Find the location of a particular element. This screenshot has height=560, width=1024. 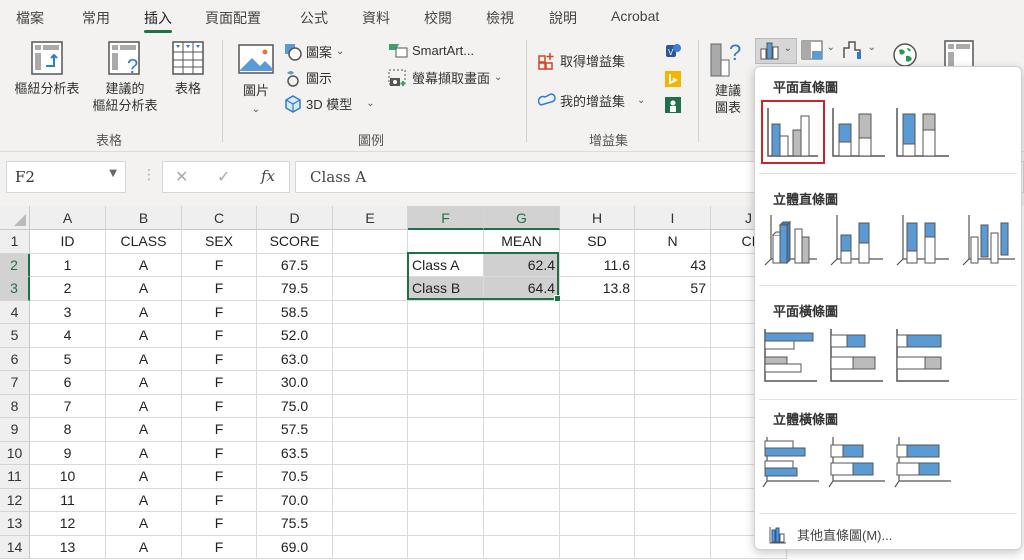

cell-a11: 10 is located at coordinates (68, 477).